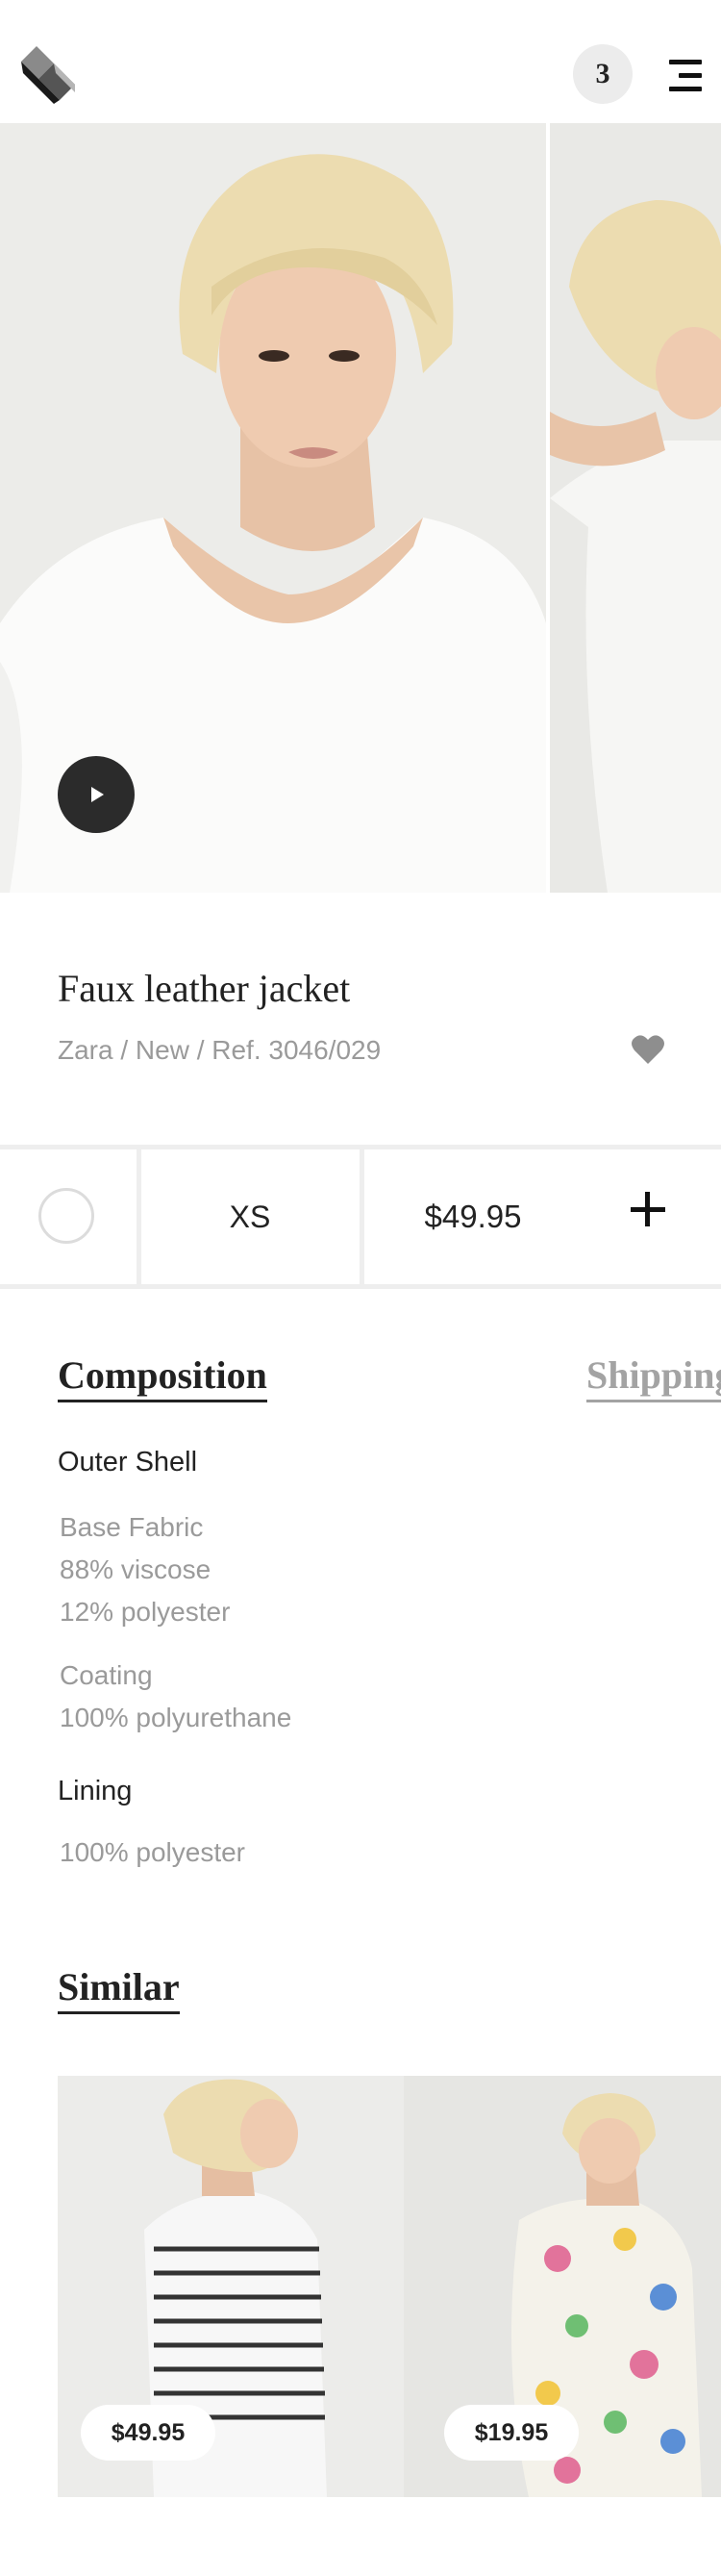  I want to click on similar-product-card: $19.95, so click(562, 2287).